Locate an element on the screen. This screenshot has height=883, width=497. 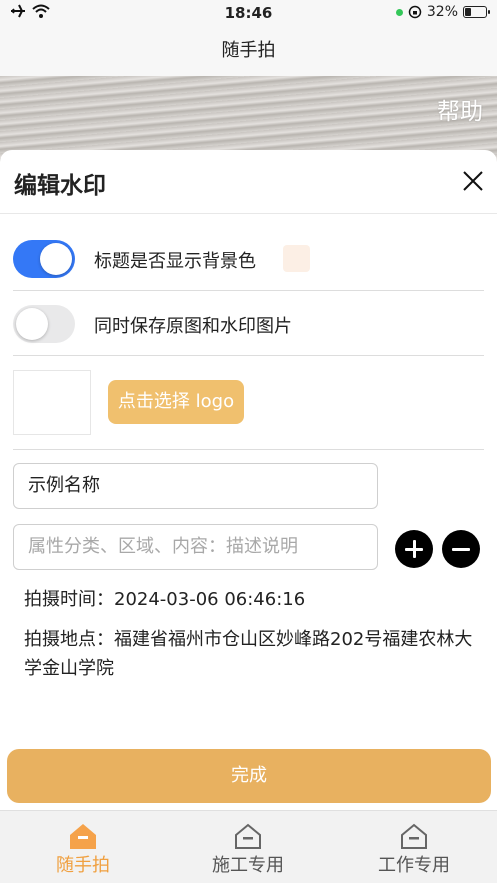
tab-work: 工作专用 is located at coordinates (414, 847).